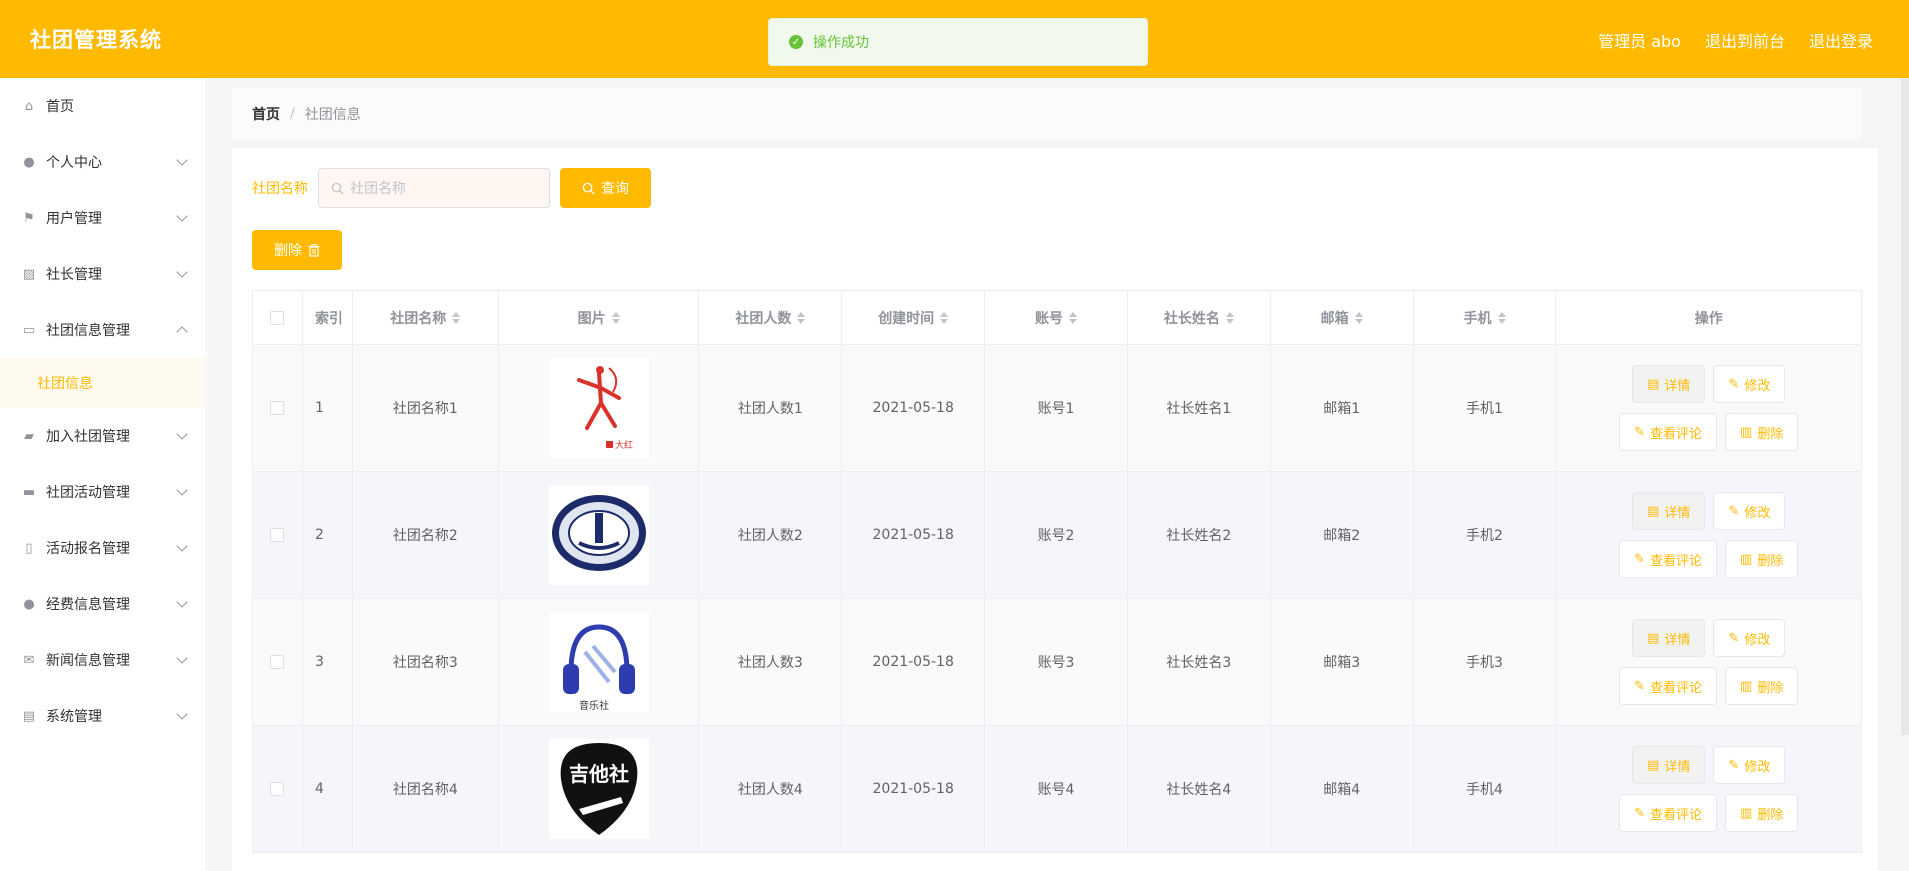  I want to click on chevron-down-icon, so click(182, 490).